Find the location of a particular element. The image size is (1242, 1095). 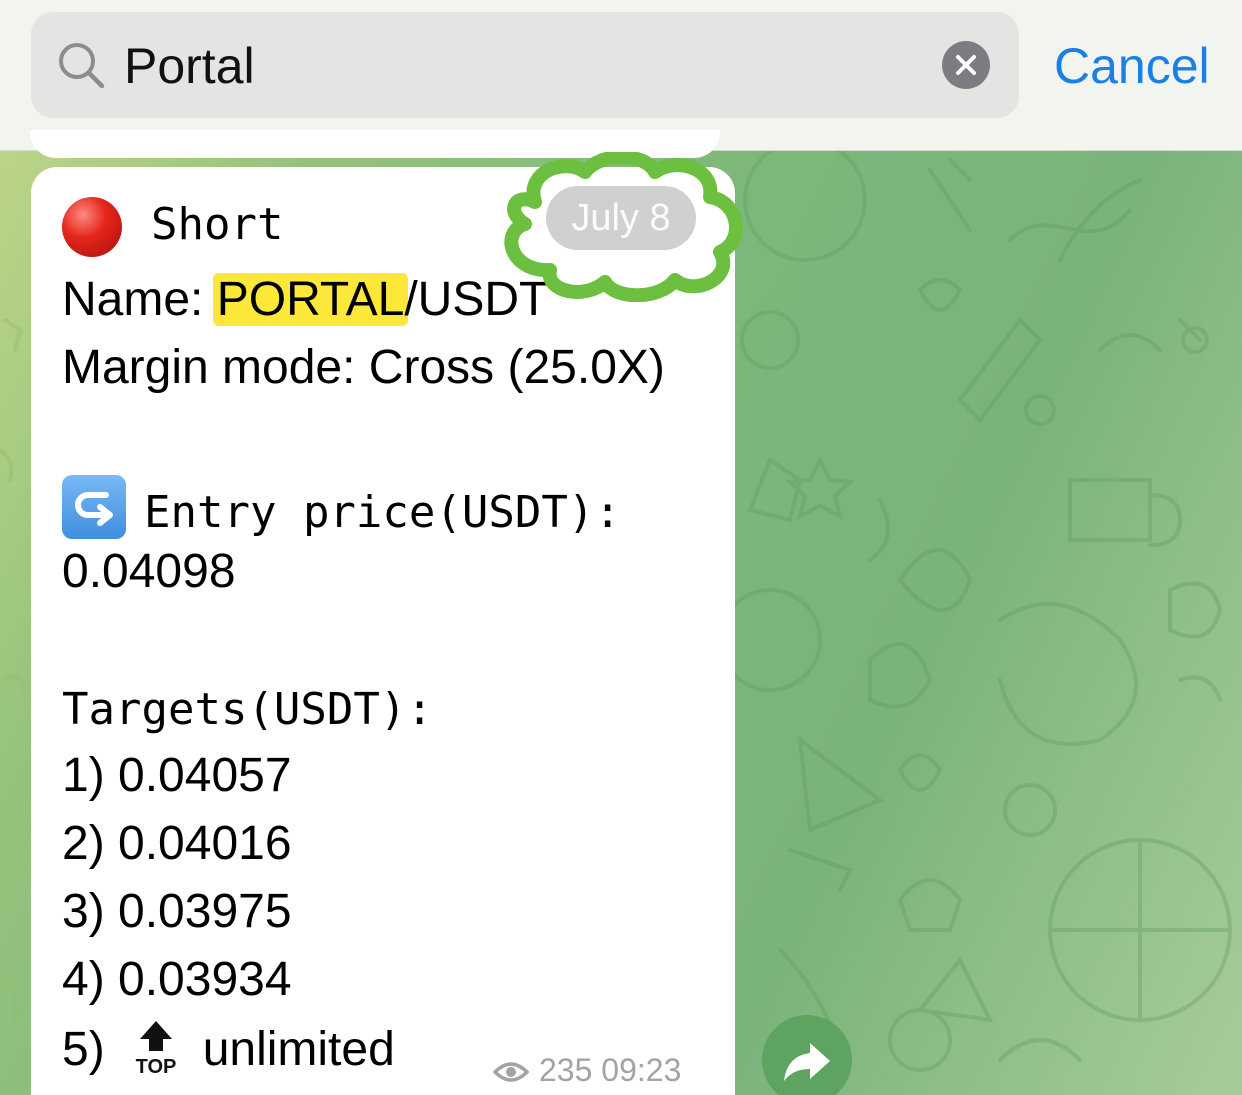

search-highlight: PORTAL is located at coordinates (310, 299).